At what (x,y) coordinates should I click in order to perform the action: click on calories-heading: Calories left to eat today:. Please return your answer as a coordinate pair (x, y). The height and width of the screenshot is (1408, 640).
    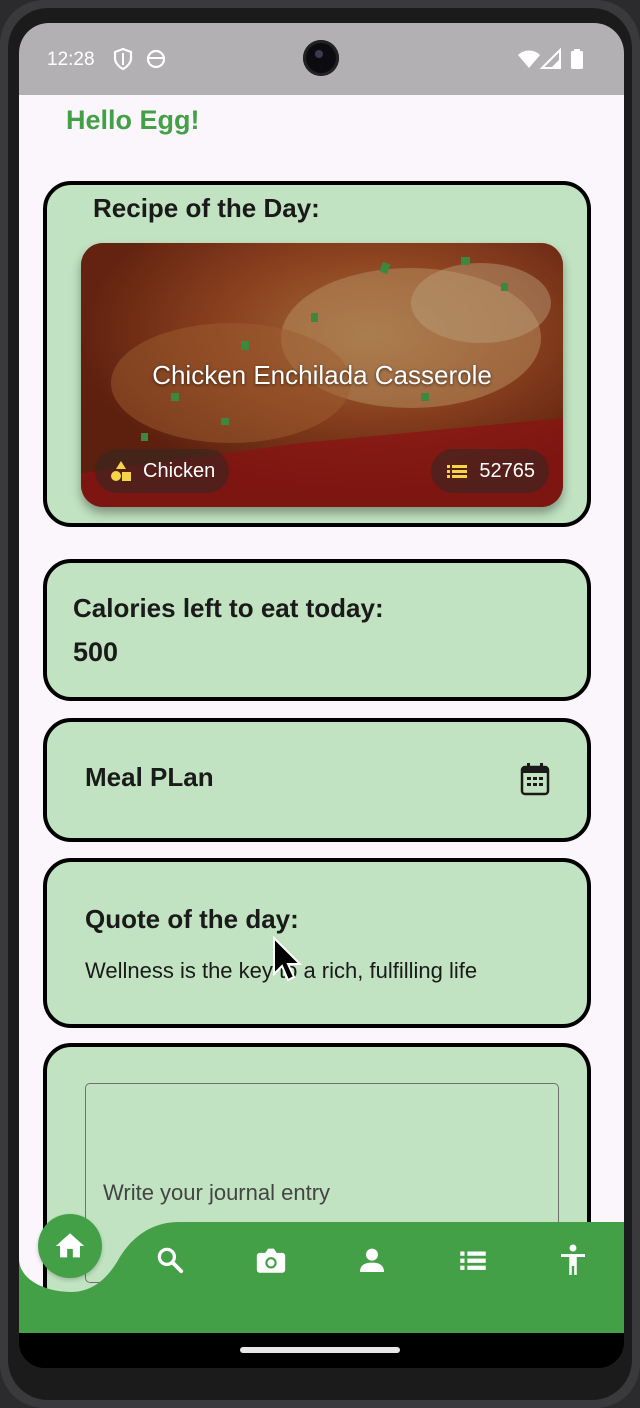
    Looking at the image, I should click on (228, 608).